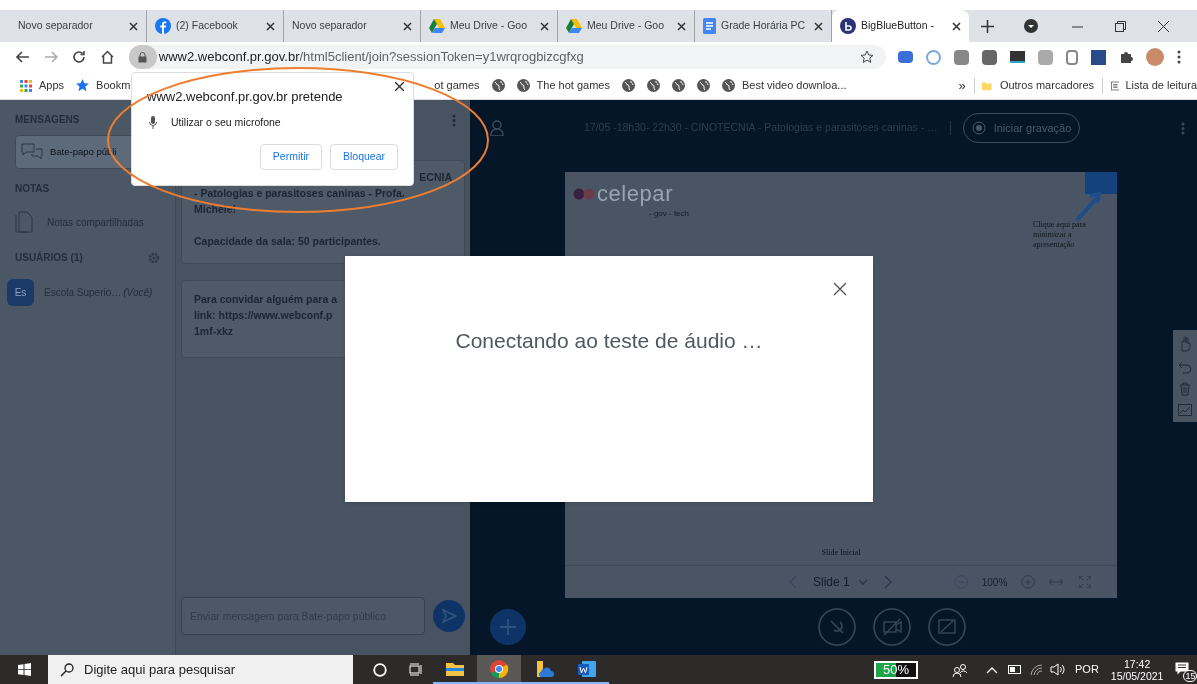  What do you see at coordinates (290, 157) in the screenshot?
I see `permission-button: Permitir` at bounding box center [290, 157].